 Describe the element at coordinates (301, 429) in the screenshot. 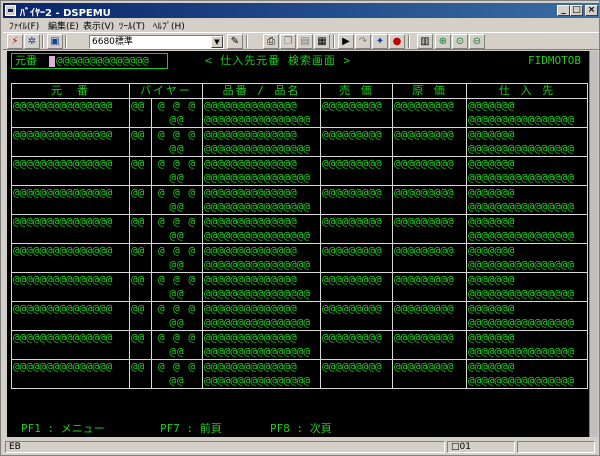

I see `pf8-key-label: PF8 : 次頁` at that location.